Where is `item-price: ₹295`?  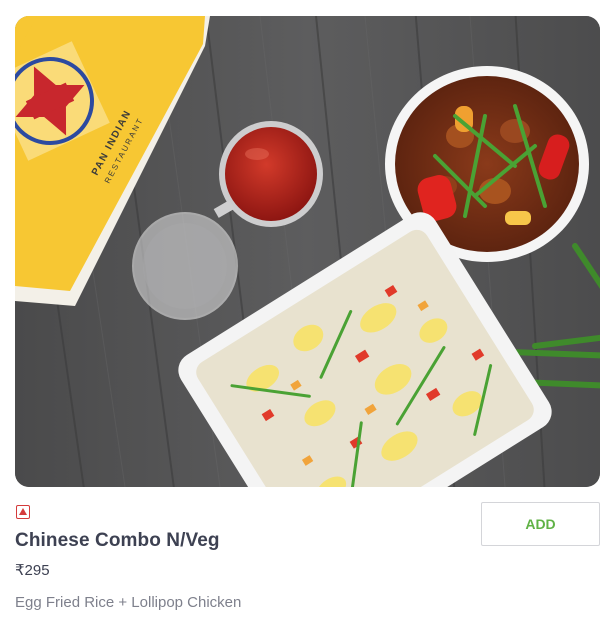 item-price: ₹295 is located at coordinates (32, 570).